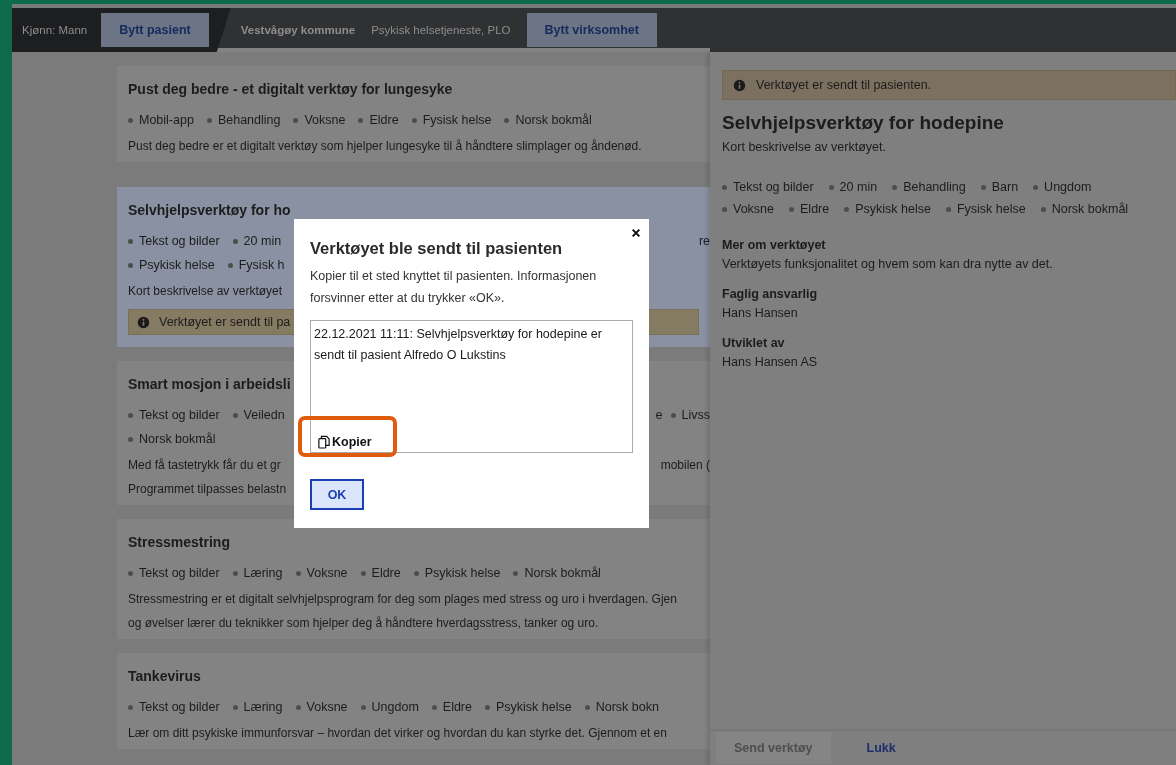 Image resolution: width=1176 pixels, height=765 pixels. I want to click on tool-description: Stressmestring er et digitalt selvhjelpsprogram for deg som plages med stress og uro i hverdagen. Gjen, so click(402, 599).